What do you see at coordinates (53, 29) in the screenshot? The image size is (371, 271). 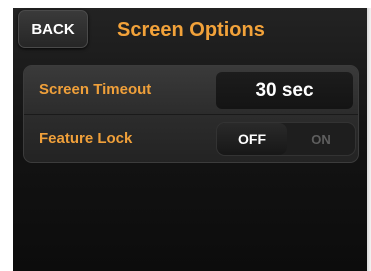 I see `back-button: BACK` at bounding box center [53, 29].